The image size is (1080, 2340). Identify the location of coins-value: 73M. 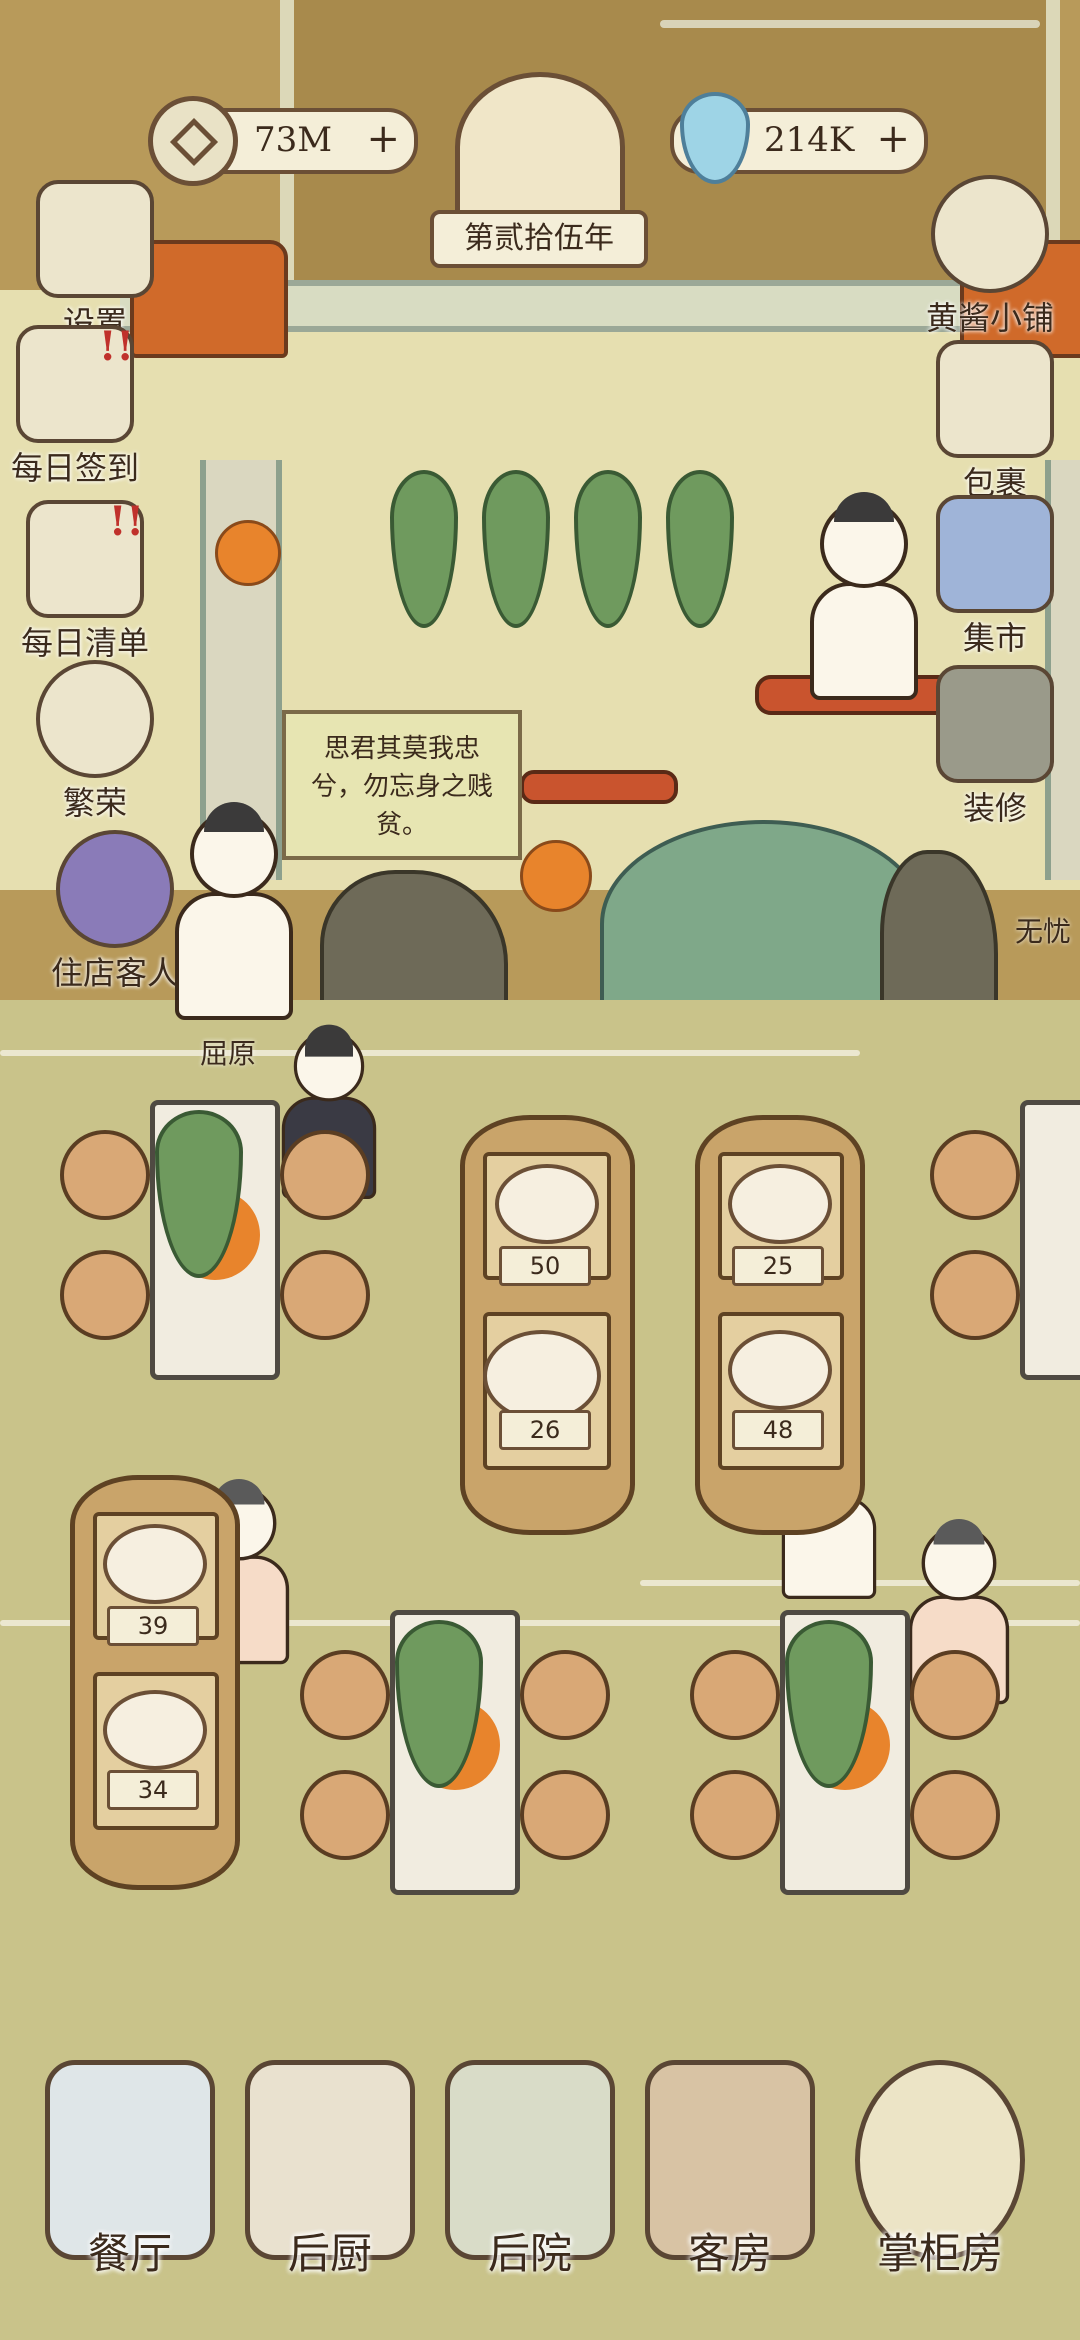
(293, 140).